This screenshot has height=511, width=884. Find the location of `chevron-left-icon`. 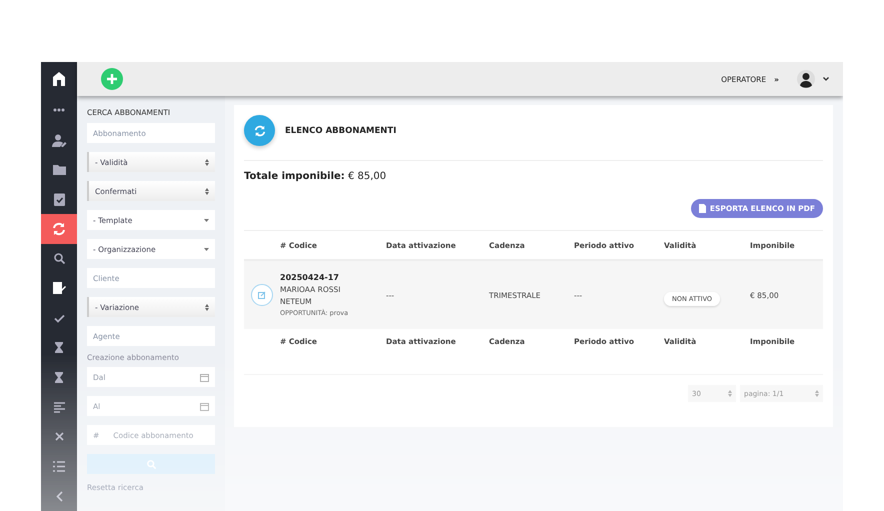

chevron-left-icon is located at coordinates (59, 496).